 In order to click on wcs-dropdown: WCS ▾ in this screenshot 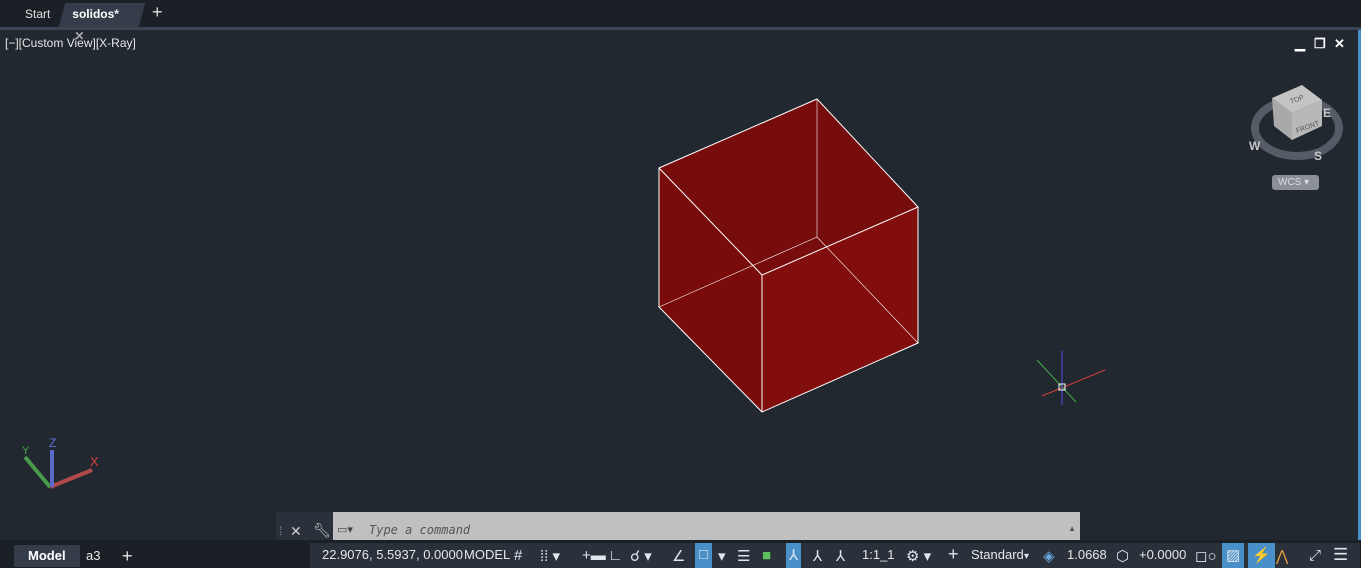, I will do `click(1295, 182)`.